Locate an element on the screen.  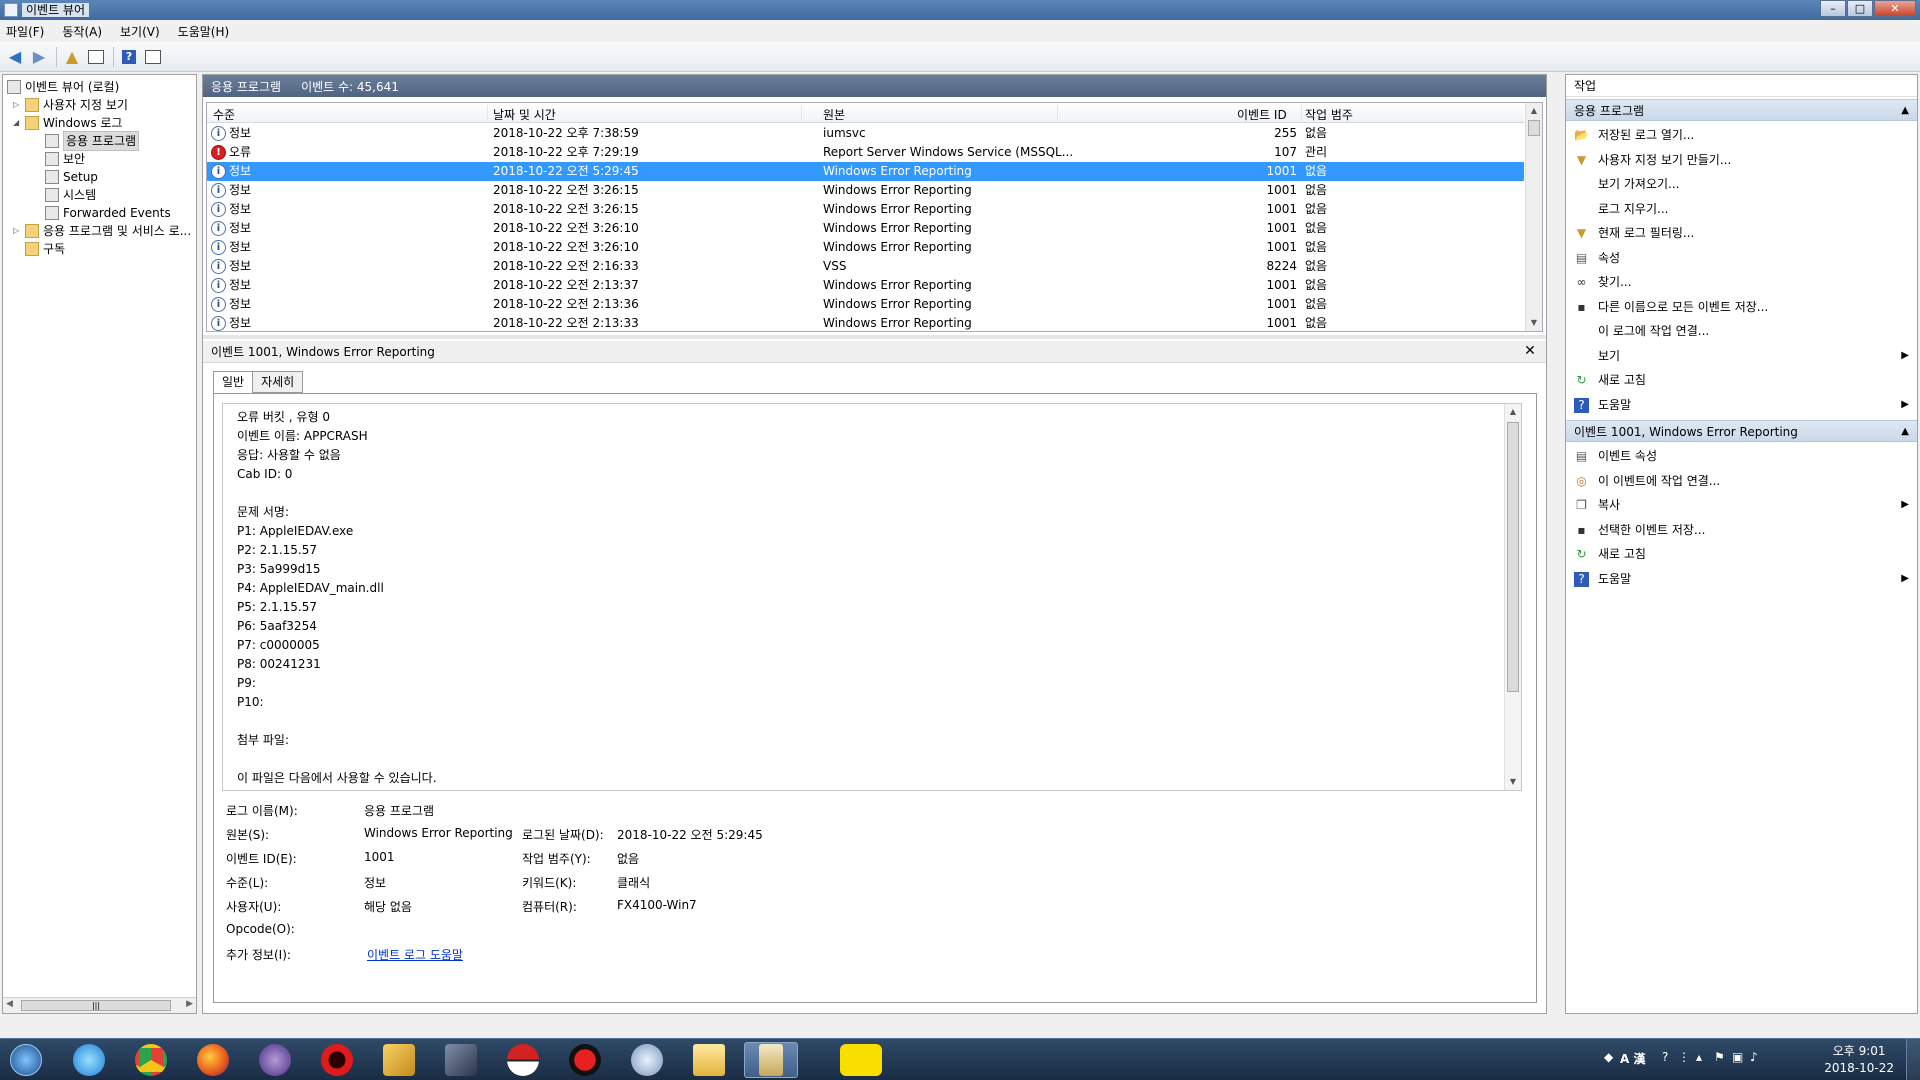
menu-help: 도움말(H) is located at coordinates (204, 31).